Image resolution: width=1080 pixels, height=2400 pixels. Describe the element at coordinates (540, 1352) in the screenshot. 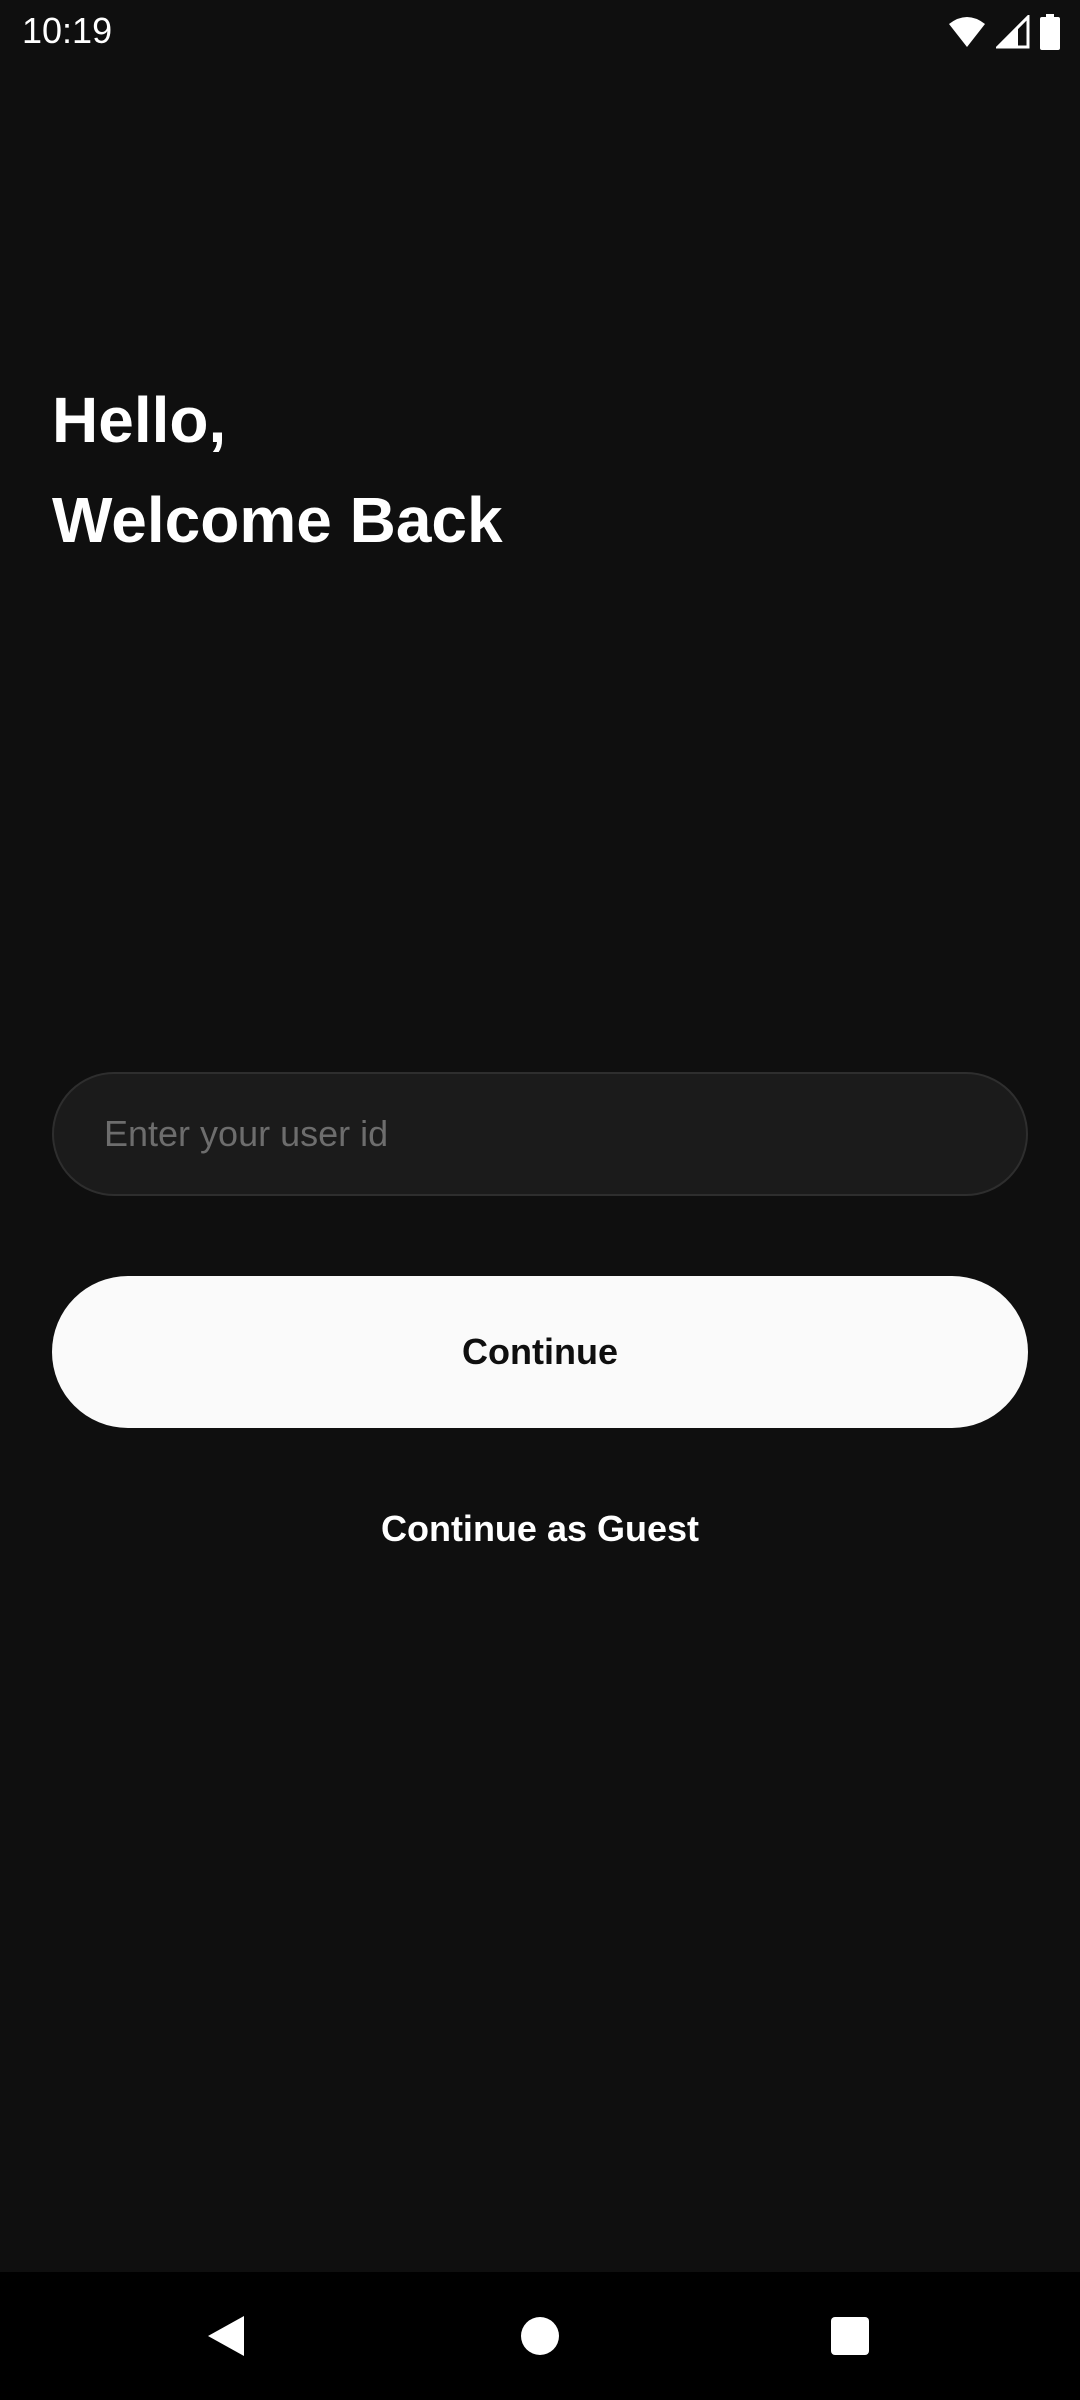

I see `continue-button: Continue` at that location.